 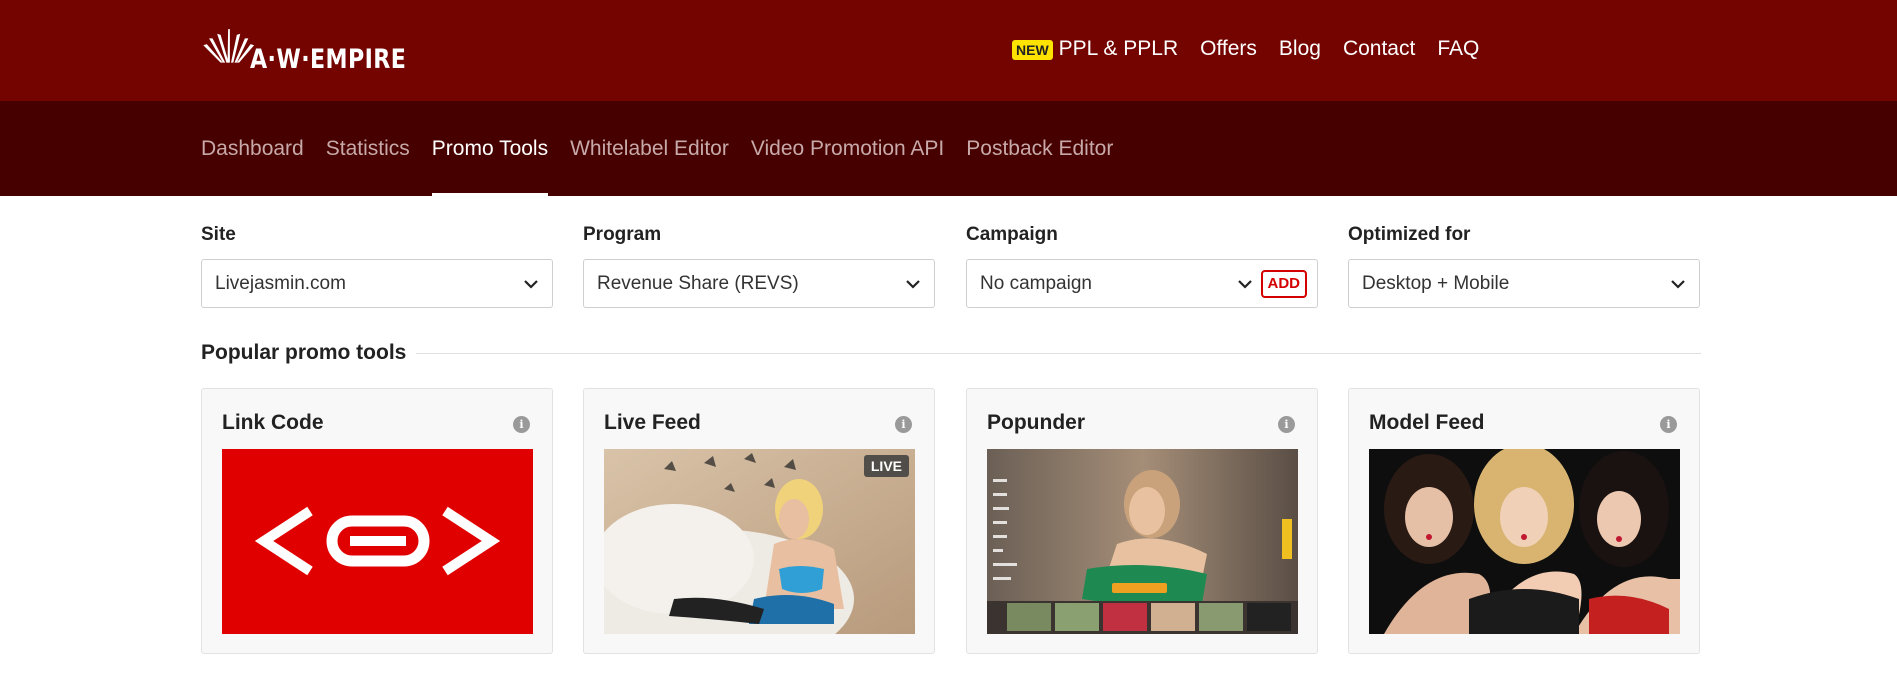 I want to click on campaign-filter: Campaign No campaign ADD, so click(x=1142, y=266).